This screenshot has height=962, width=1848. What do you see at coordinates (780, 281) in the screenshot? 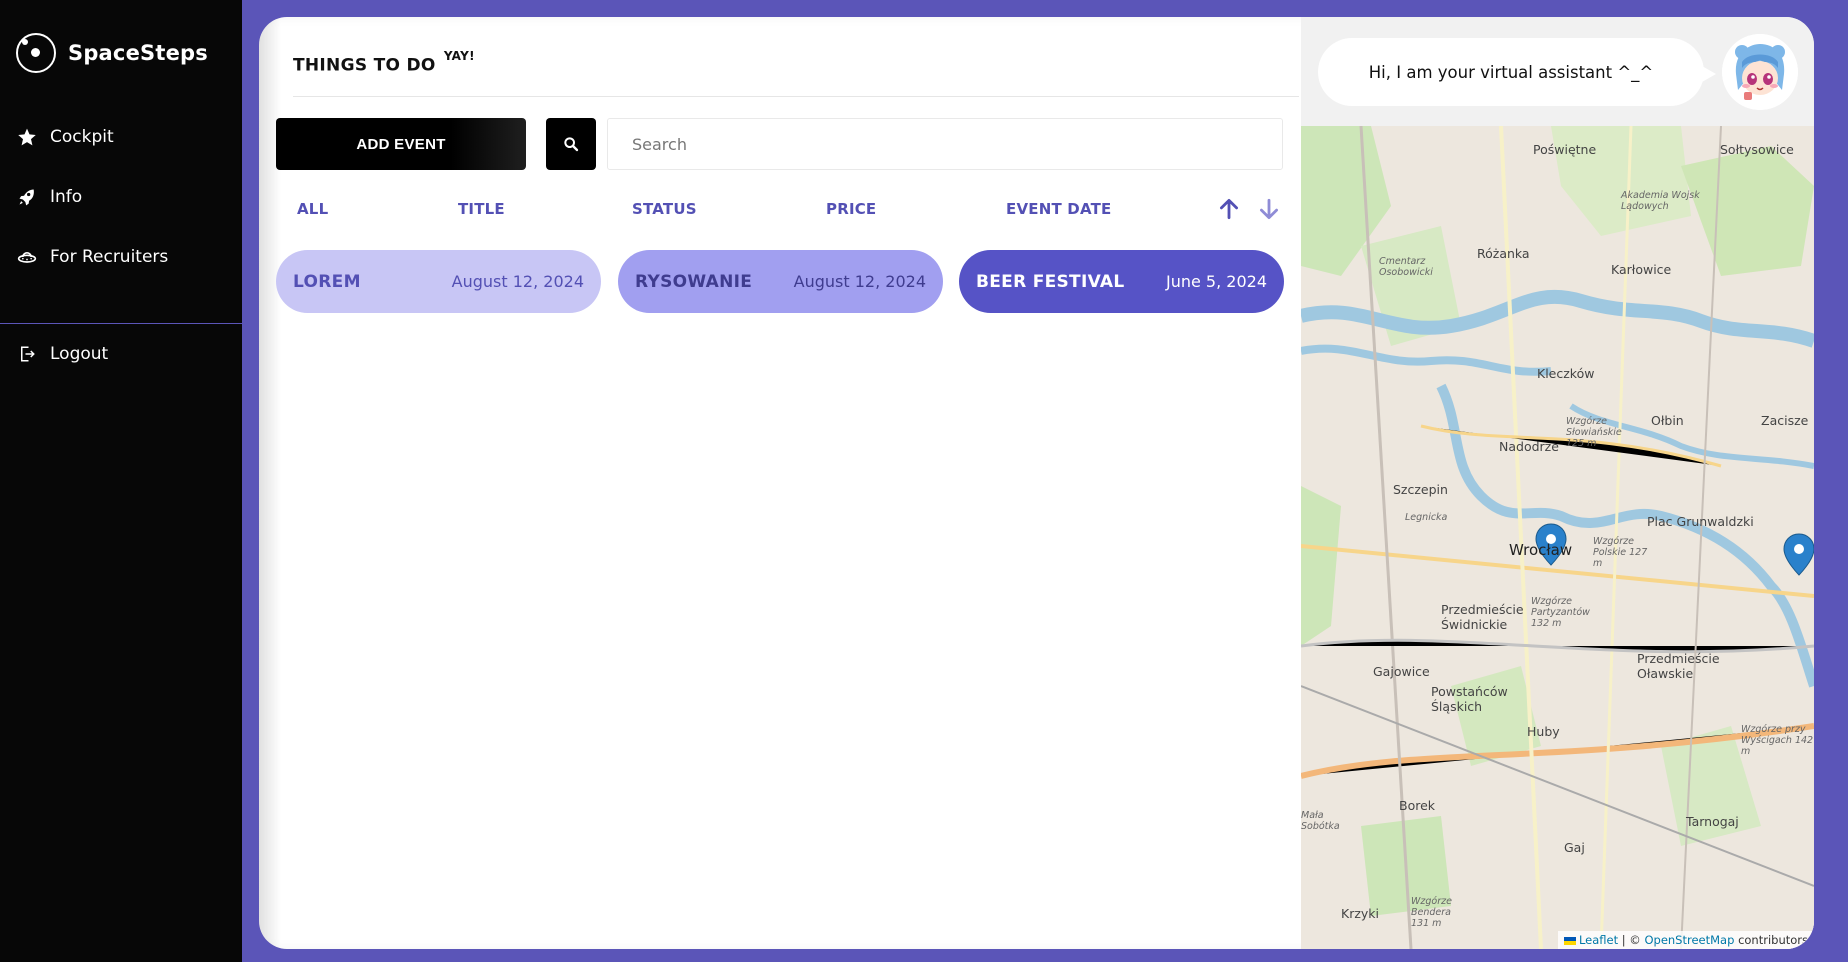
I see `event-card: RYSOWANIE August 12, 2024` at bounding box center [780, 281].